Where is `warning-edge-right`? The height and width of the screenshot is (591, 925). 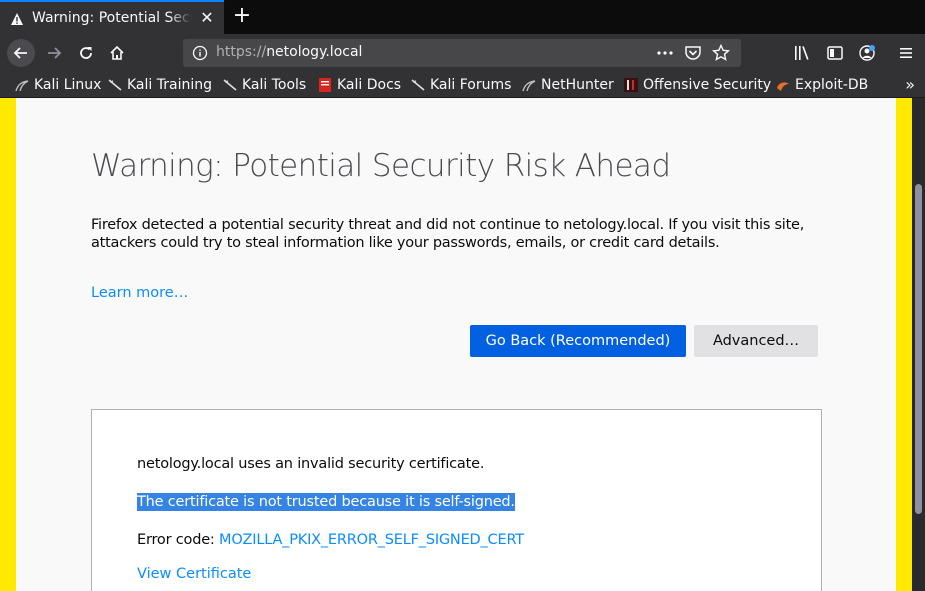
warning-edge-right is located at coordinates (904, 344).